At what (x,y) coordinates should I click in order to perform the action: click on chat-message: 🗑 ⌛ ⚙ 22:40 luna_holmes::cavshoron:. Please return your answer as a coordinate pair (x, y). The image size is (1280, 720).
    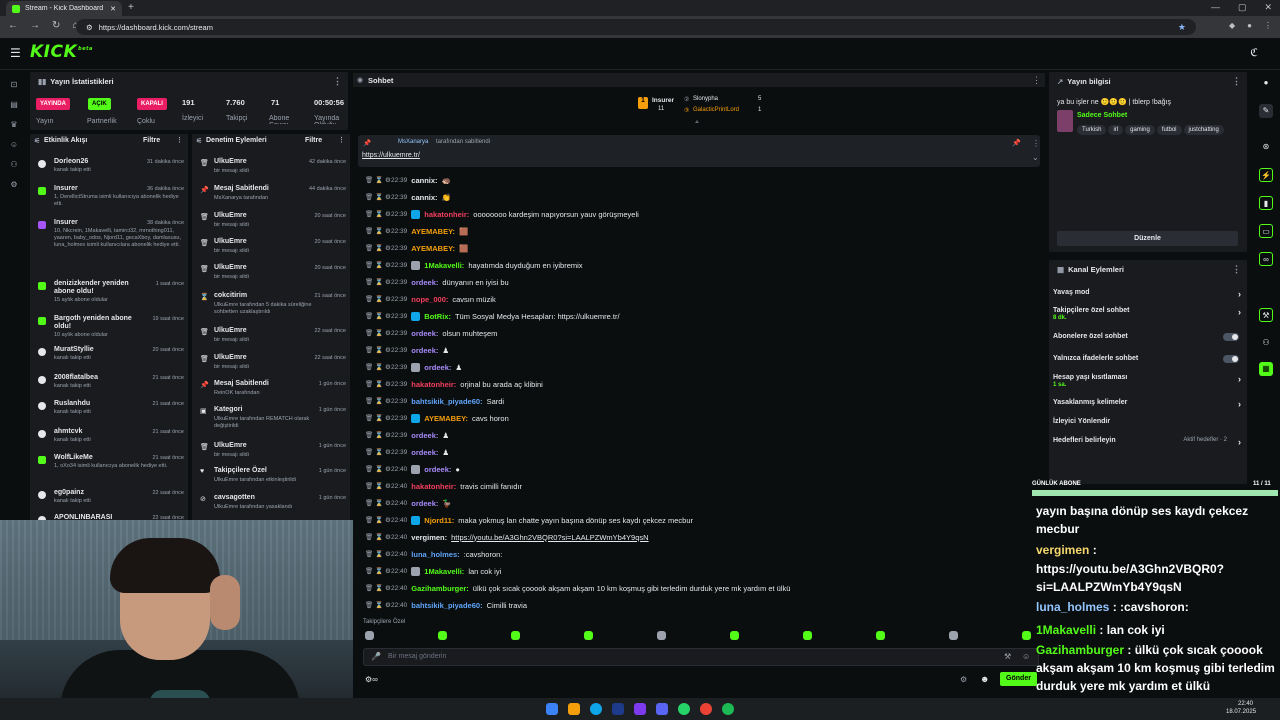
    Looking at the image, I should click on (433, 554).